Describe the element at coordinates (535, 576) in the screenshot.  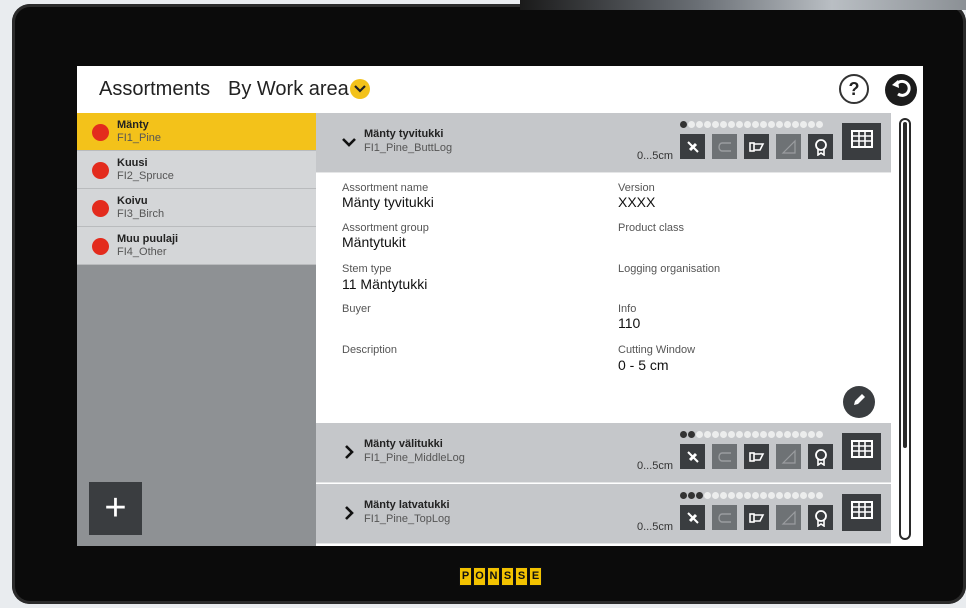
I see `logo-letter: E` at that location.